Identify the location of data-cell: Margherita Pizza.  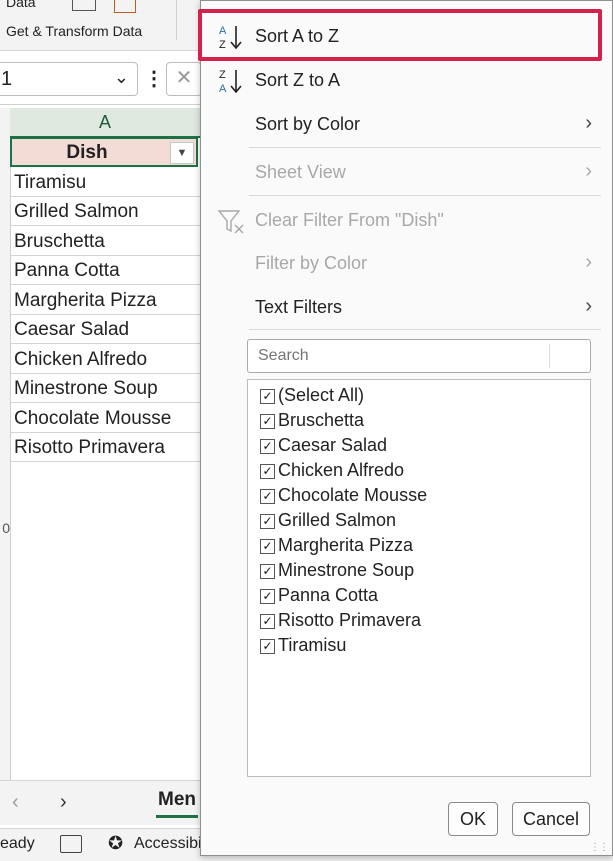
(105, 300).